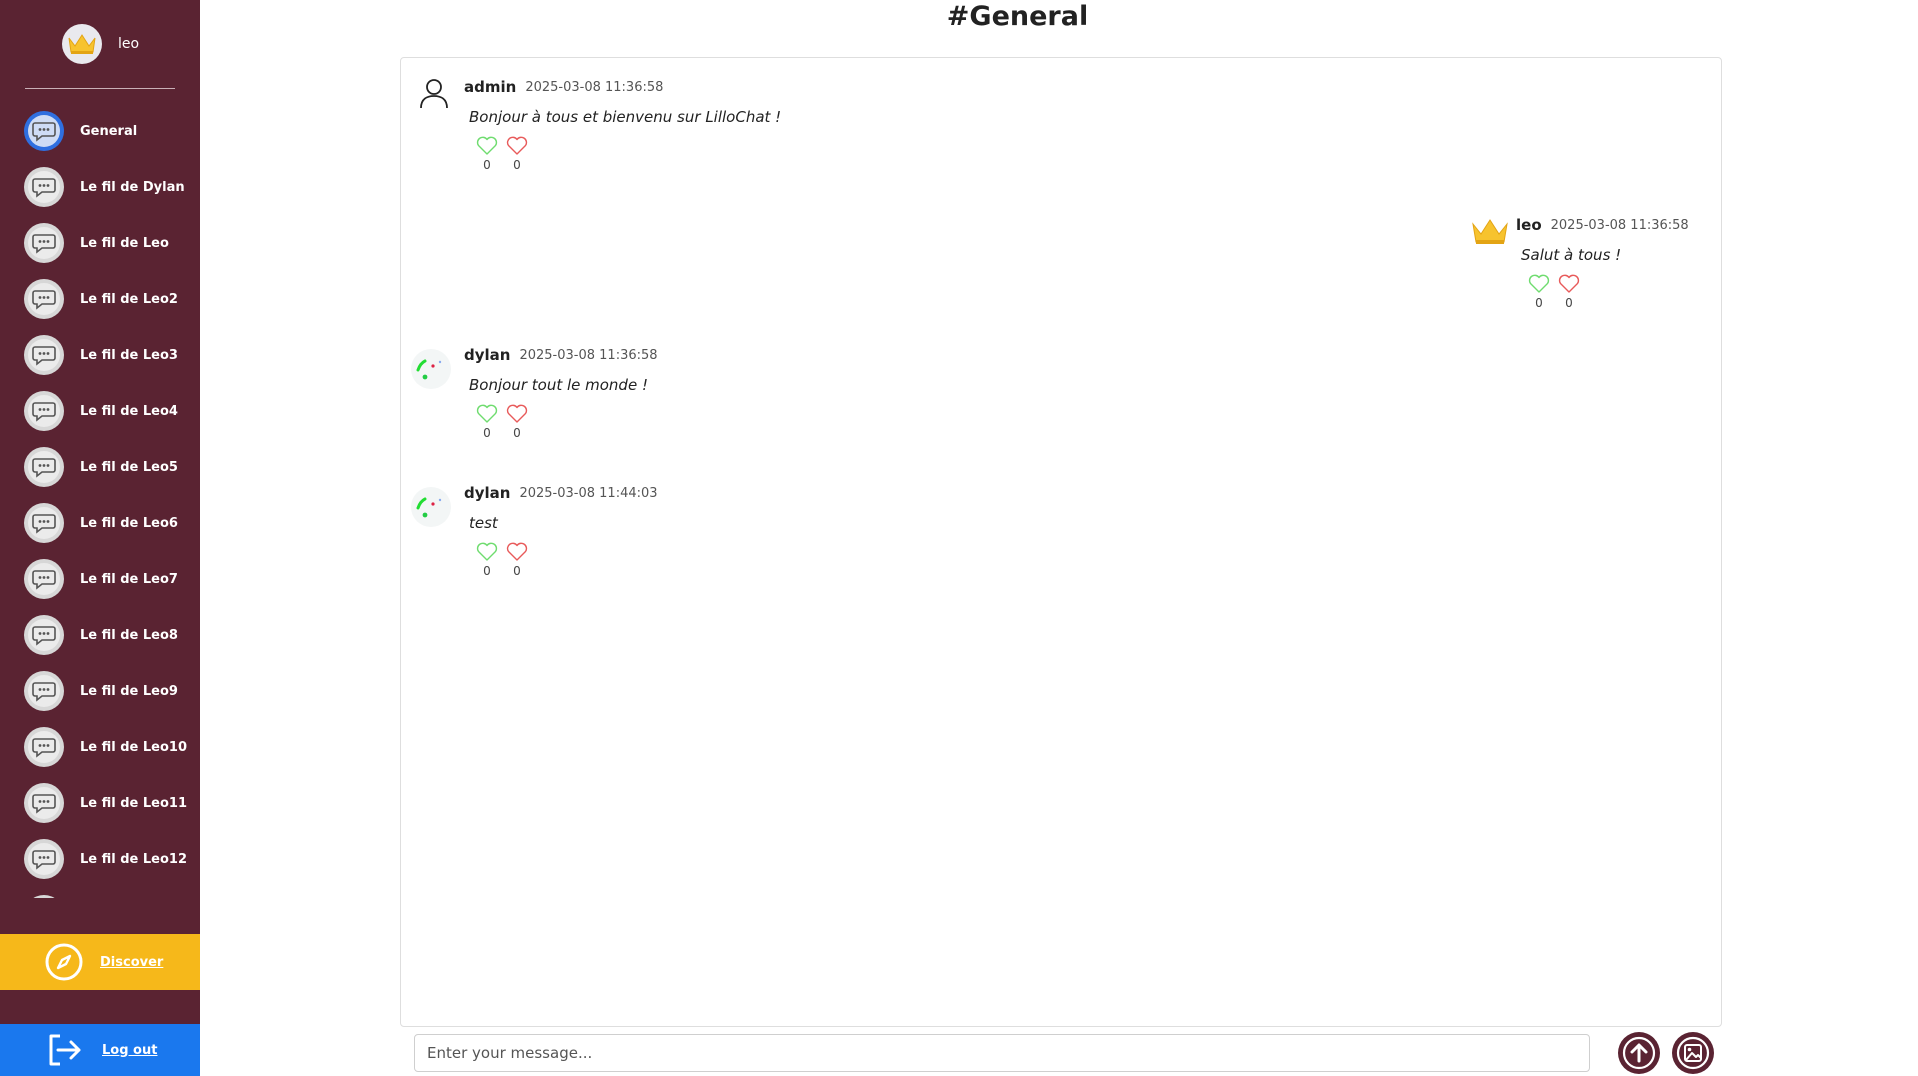 The image size is (1918, 1076). What do you see at coordinates (558, 385) in the screenshot?
I see `message-text: Bonjour tout le monde !` at bounding box center [558, 385].